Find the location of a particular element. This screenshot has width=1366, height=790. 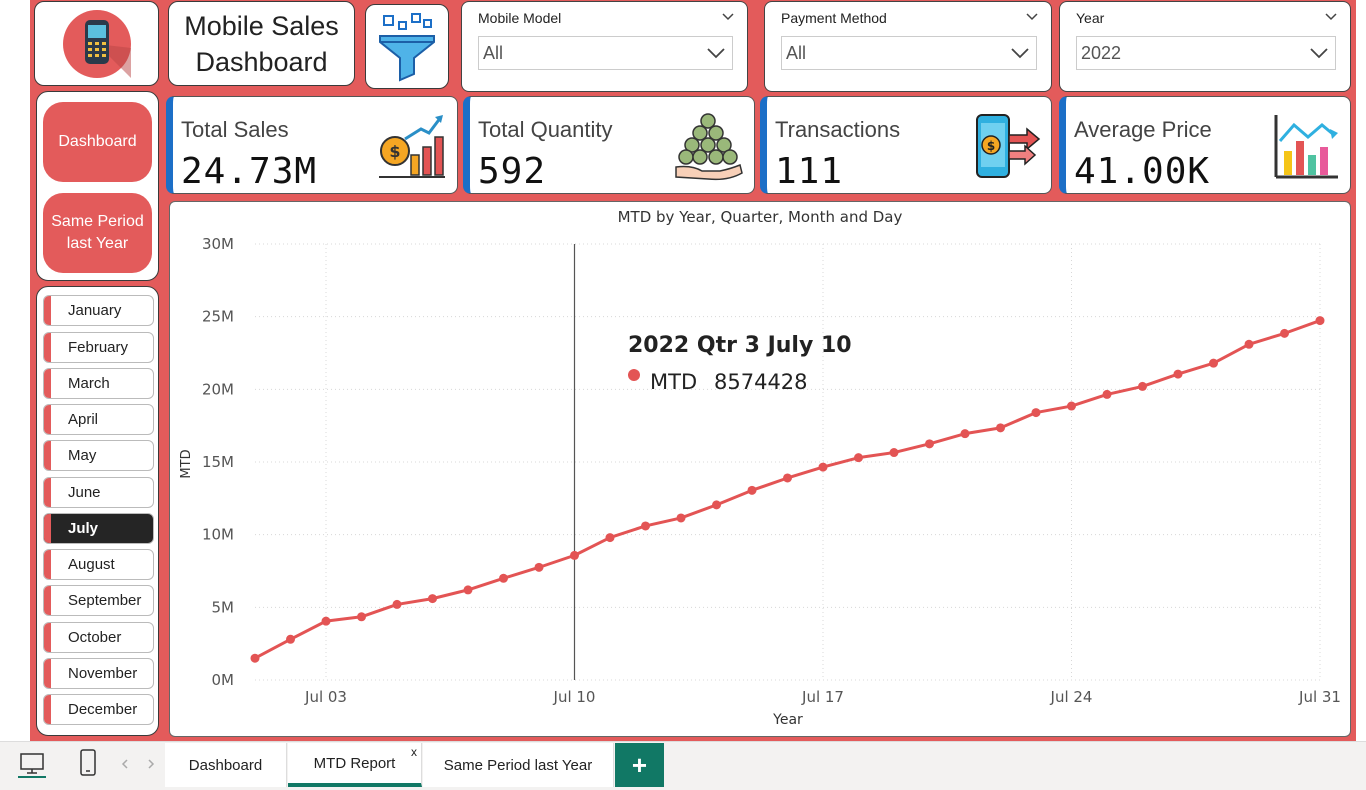

sales-growth-icon: $ is located at coordinates (412, 146).